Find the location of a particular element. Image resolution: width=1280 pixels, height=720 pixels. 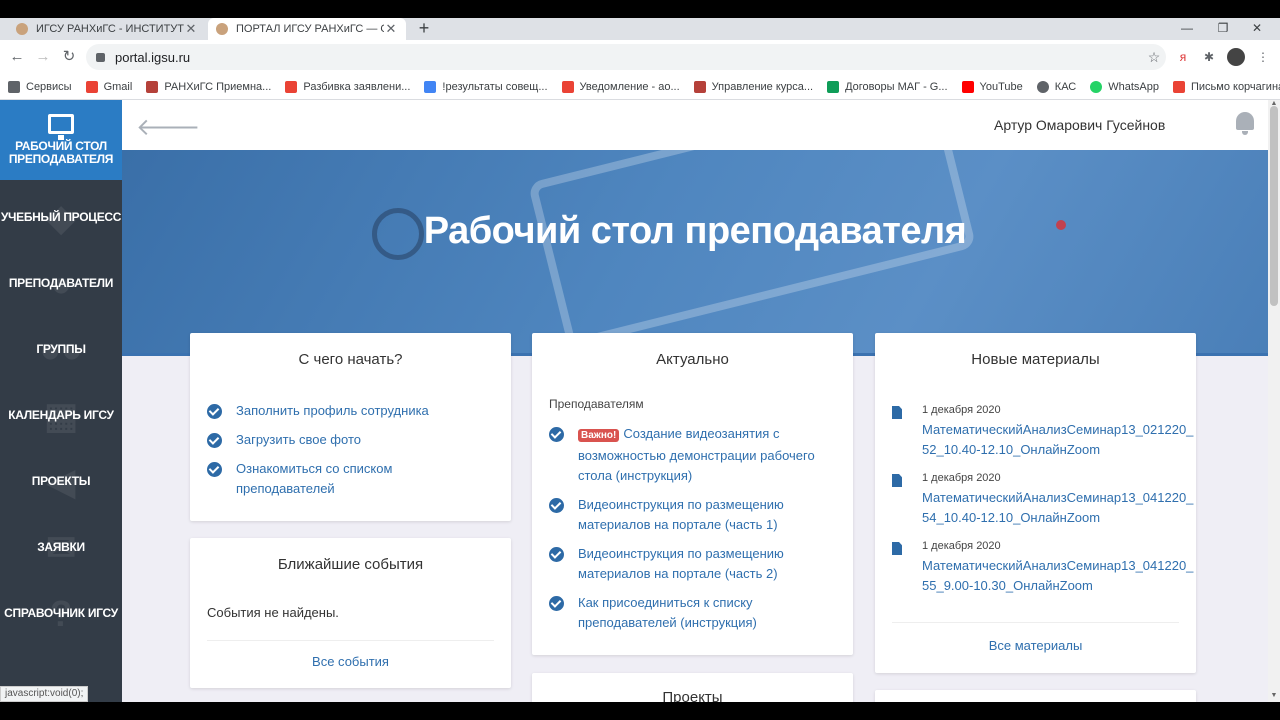

card-title: Проекты is located at coordinates (692, 695).